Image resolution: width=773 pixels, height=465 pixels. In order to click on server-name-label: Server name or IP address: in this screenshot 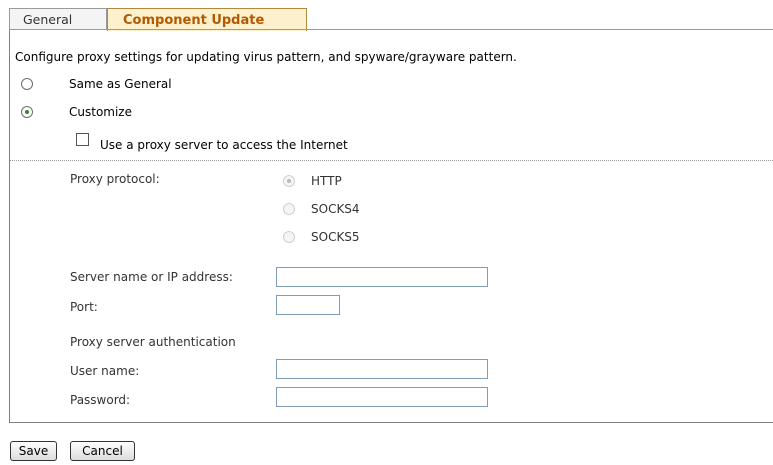, I will do `click(151, 277)`.